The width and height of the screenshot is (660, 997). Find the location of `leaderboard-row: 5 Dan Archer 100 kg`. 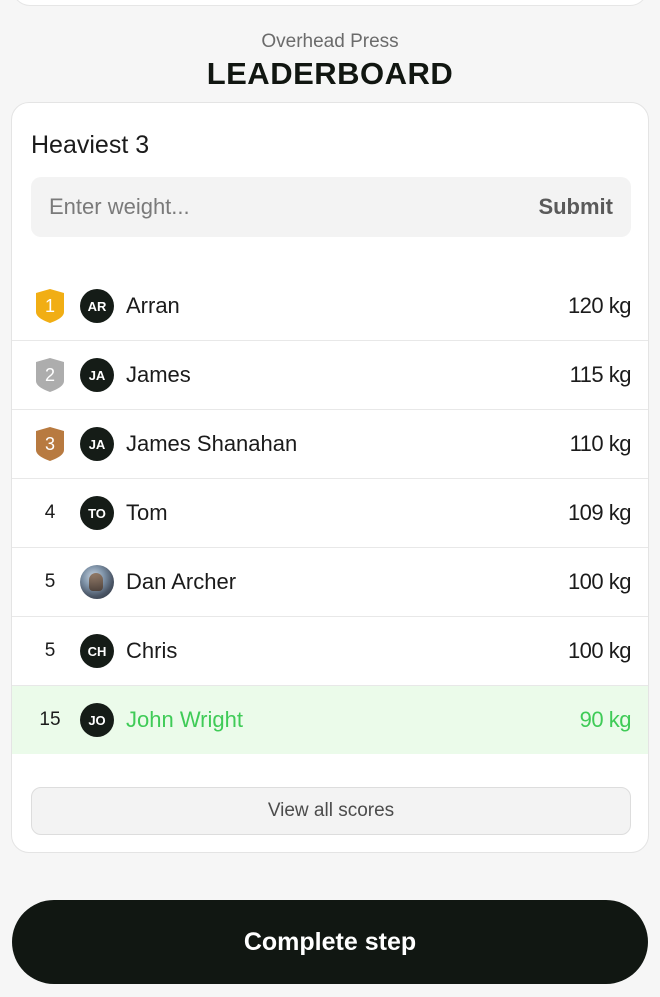

leaderboard-row: 5 Dan Archer 100 kg is located at coordinates (330, 582).